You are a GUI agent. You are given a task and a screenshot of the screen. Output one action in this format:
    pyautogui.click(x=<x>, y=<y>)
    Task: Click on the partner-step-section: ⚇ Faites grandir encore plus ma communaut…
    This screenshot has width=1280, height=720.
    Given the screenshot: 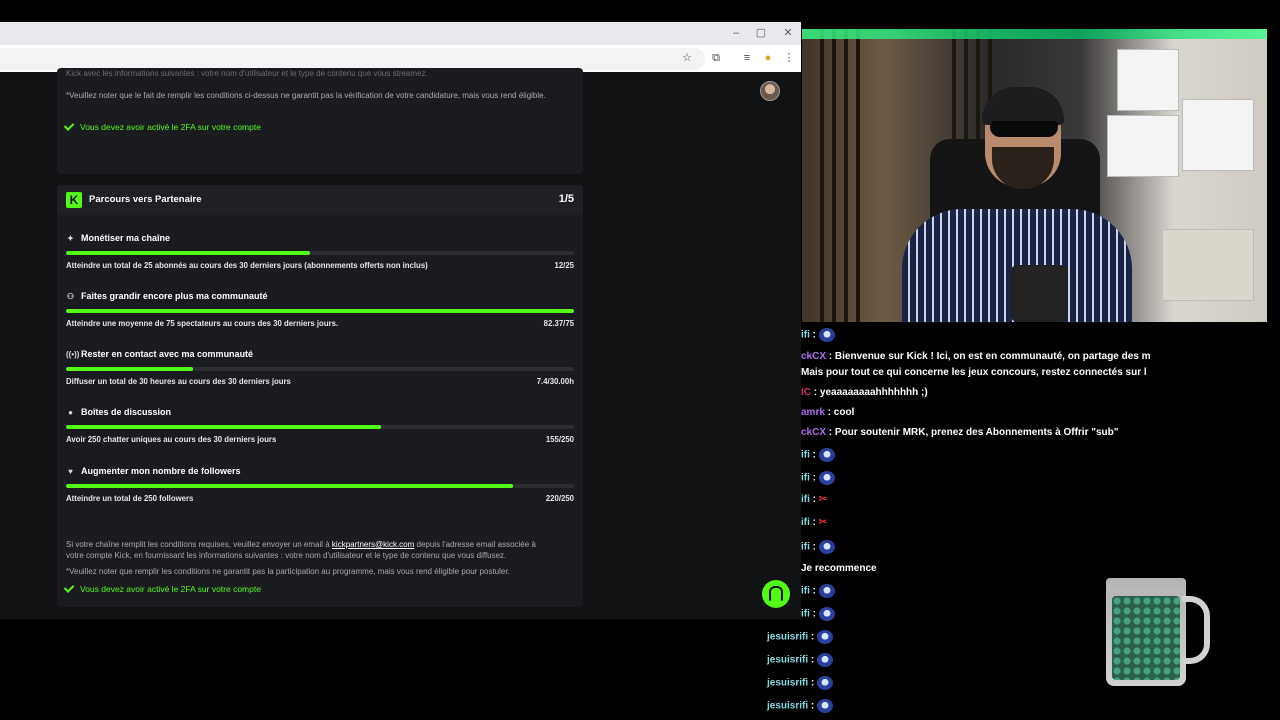 What is the action you would take?
    pyautogui.click(x=320, y=316)
    